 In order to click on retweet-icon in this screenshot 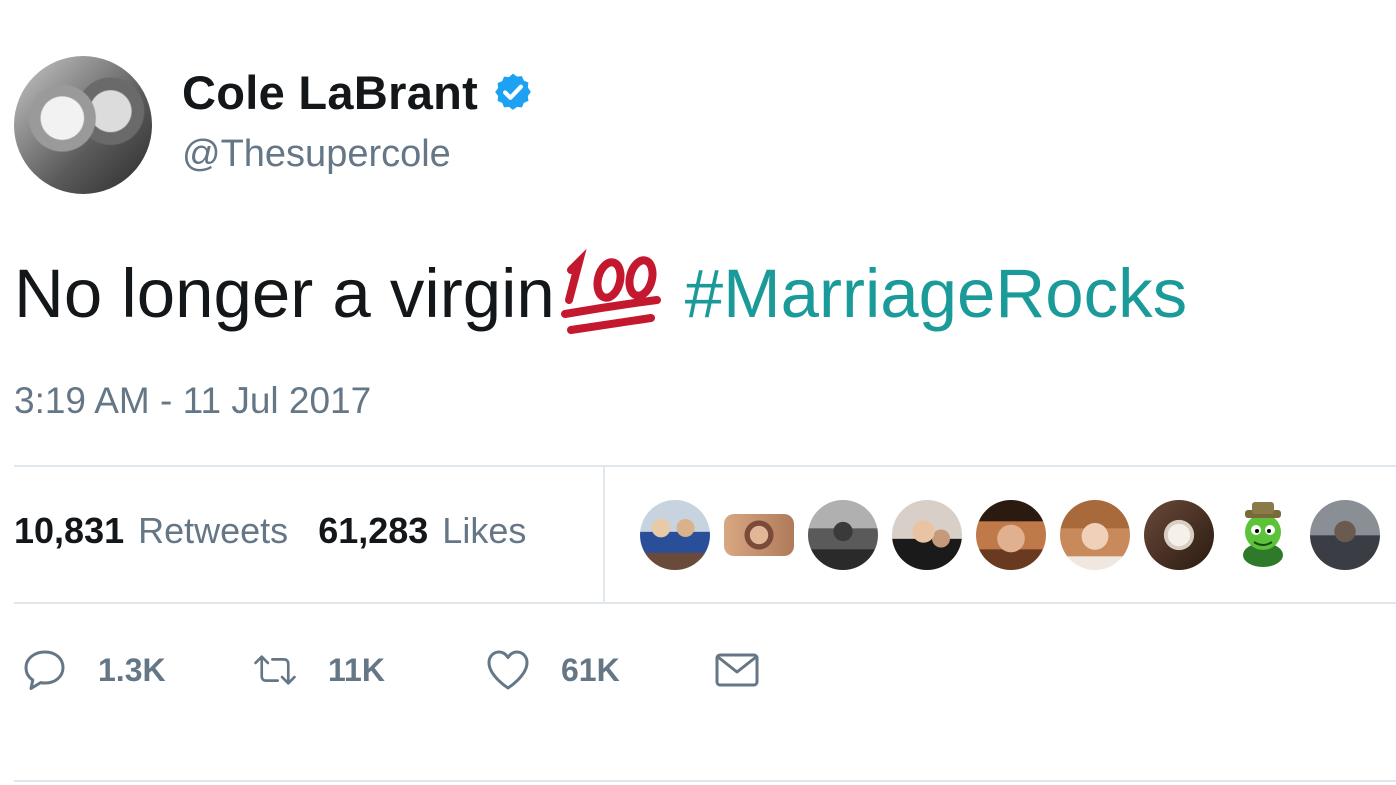, I will do `click(275, 670)`.